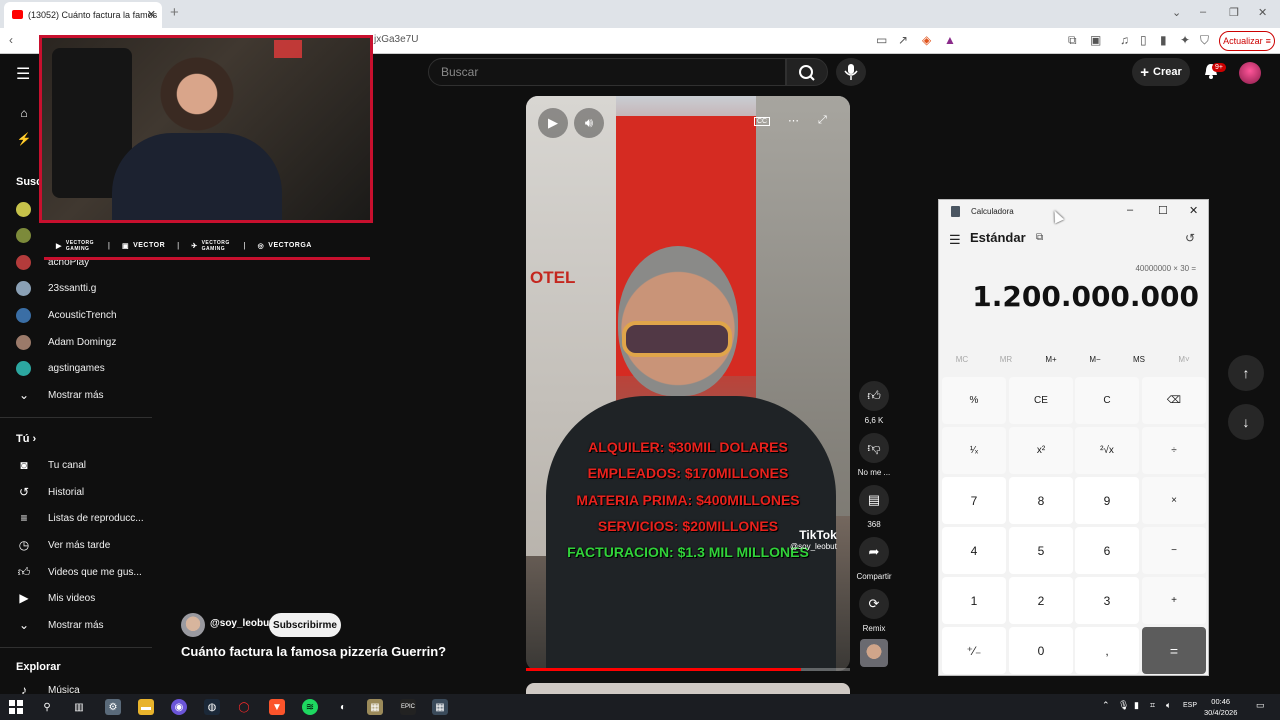 The width and height of the screenshot is (1280, 720). I want to click on memory-subtract-button: M−, so click(1095, 359).